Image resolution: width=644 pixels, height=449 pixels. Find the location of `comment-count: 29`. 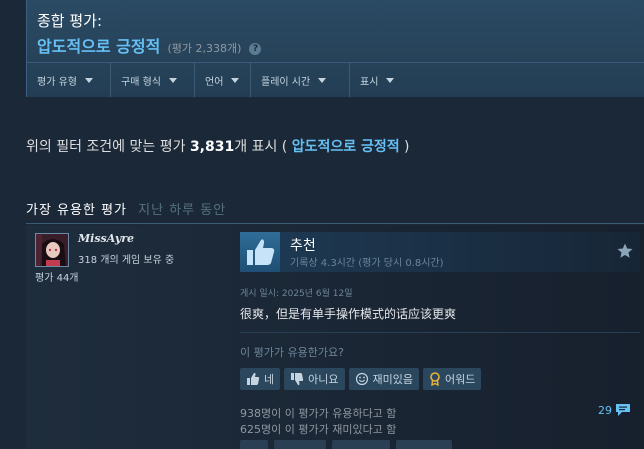

comment-count: 29 is located at coordinates (605, 410).